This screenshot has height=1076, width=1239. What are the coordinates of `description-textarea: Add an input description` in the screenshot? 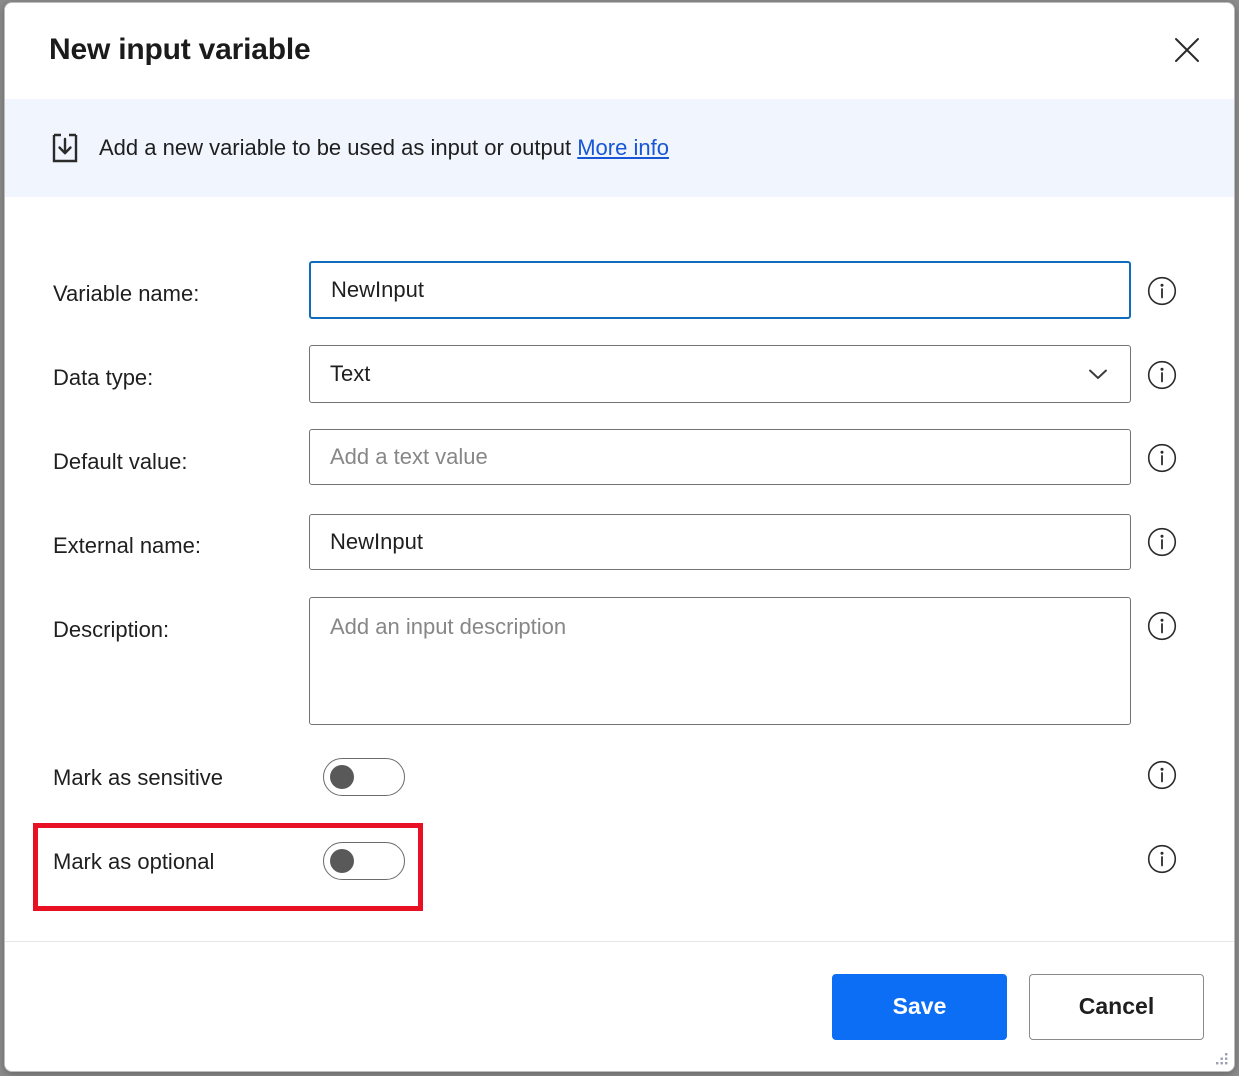 It's located at (720, 661).